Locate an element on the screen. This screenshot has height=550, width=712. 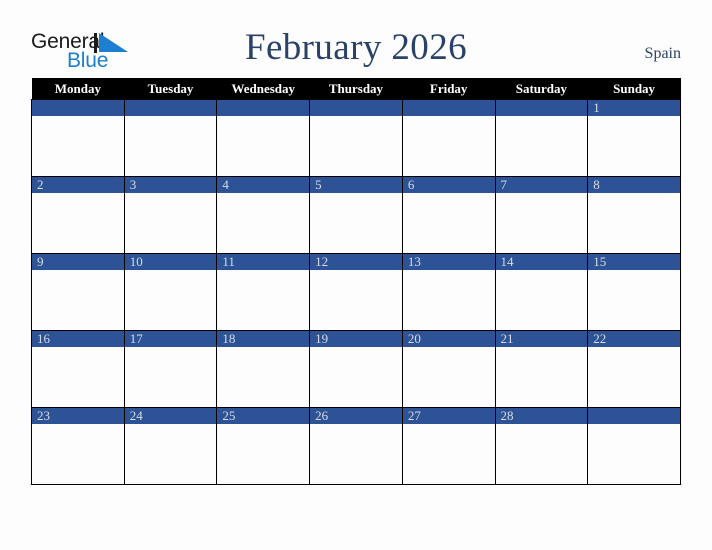
day-number: 18 is located at coordinates (263, 339).